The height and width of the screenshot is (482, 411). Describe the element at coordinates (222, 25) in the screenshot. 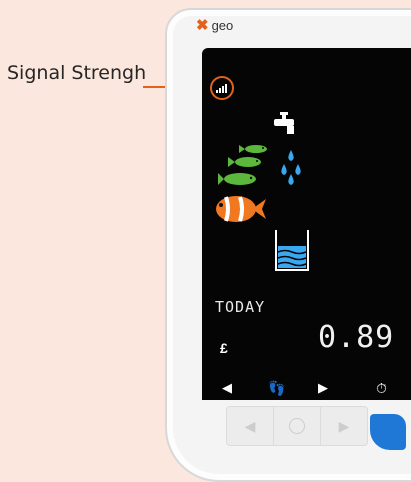

I see `brand-name: geo` at that location.